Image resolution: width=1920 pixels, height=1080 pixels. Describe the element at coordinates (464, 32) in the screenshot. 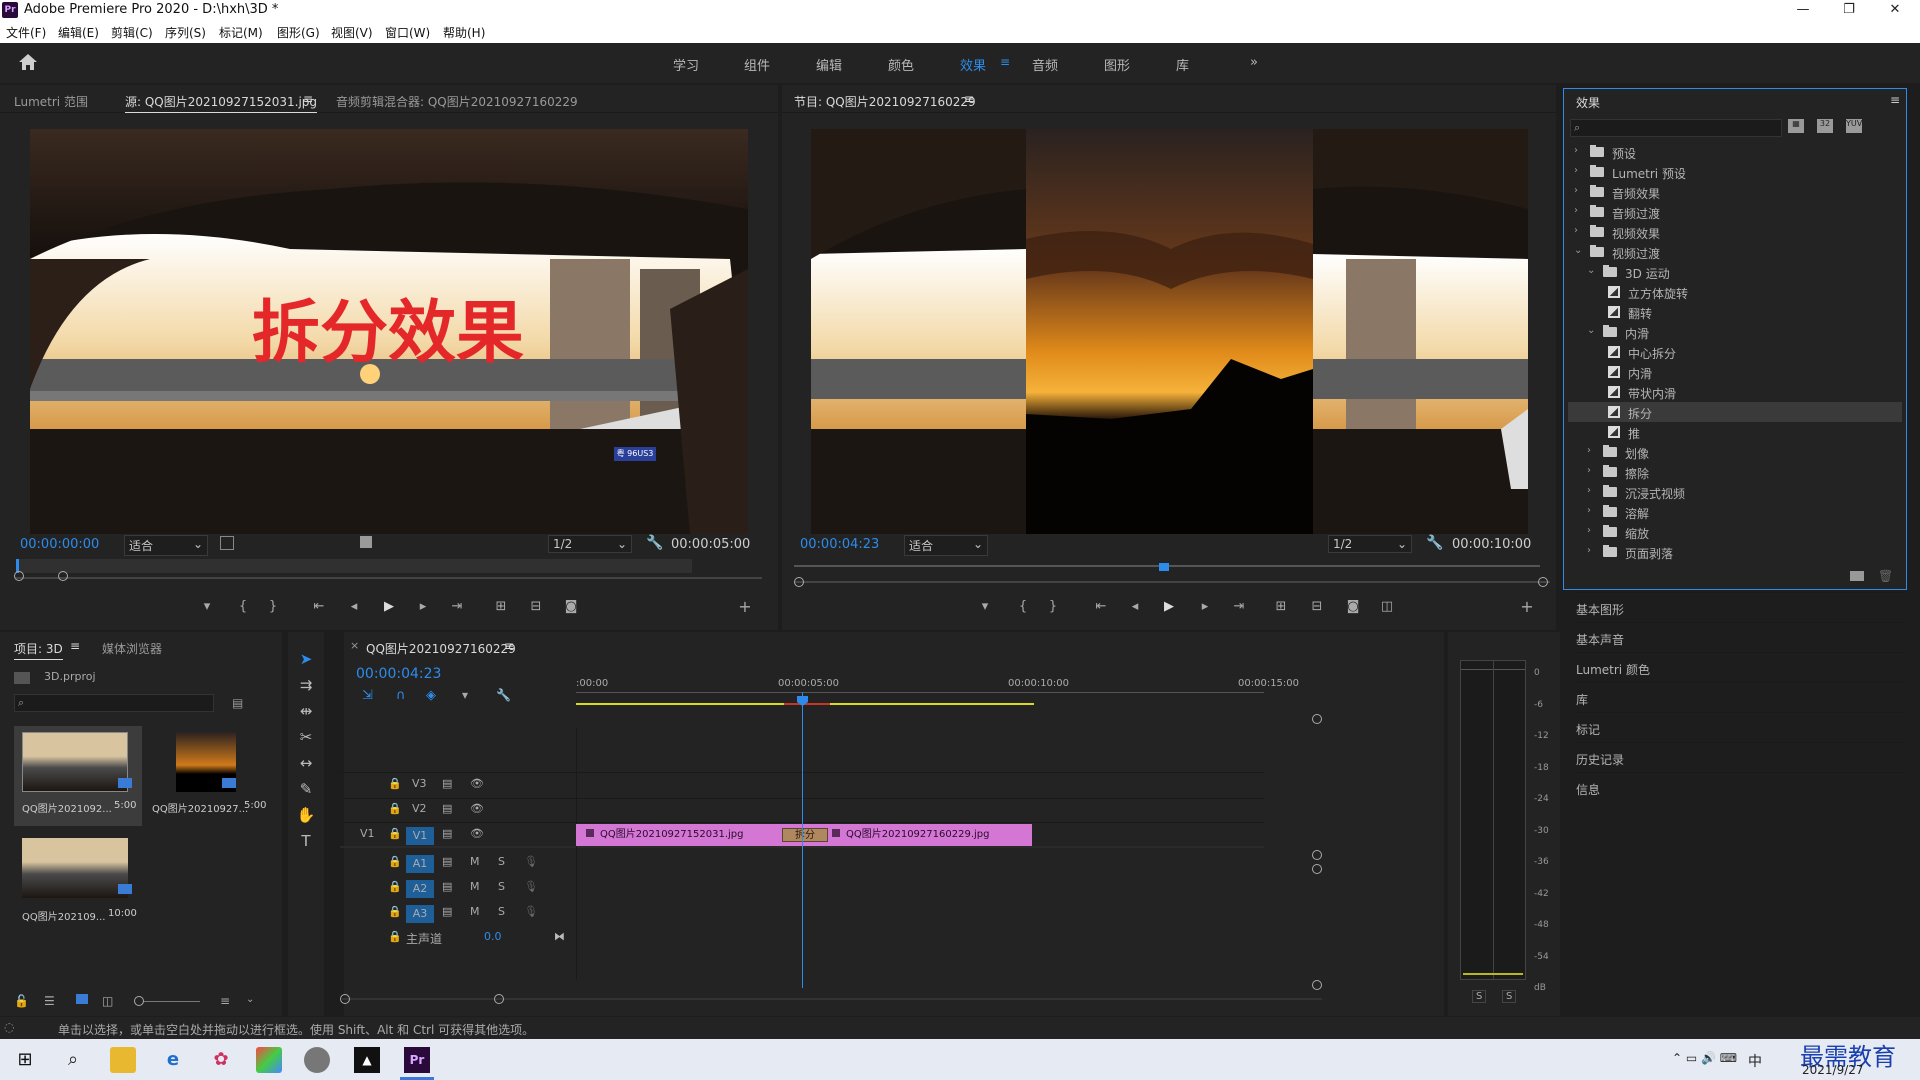

I see `menu-help: 帮助(H)` at that location.